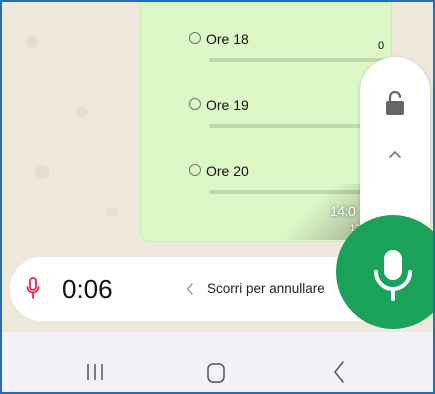 Image resolution: width=435 pixels, height=394 pixels. I want to click on recording-timer: 0:06, so click(87, 289).